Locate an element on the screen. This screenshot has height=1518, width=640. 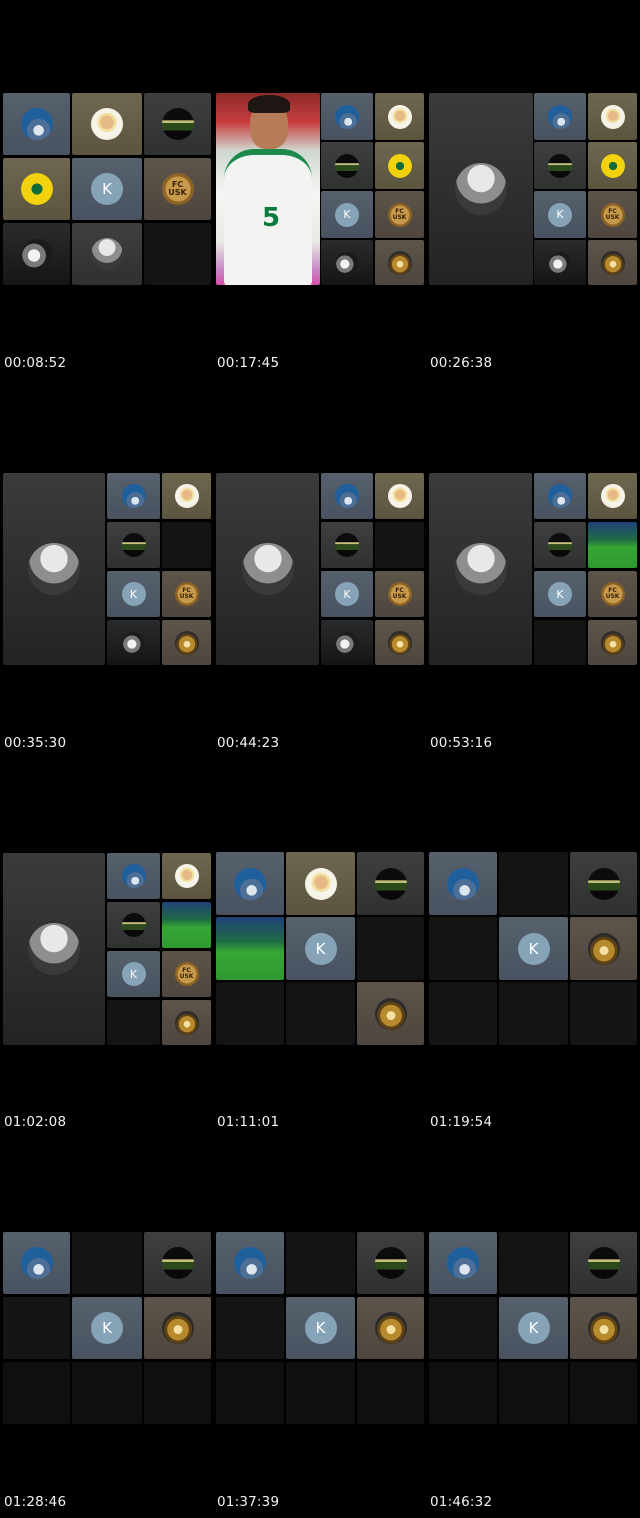
frame-thumbnail-3: K FC USK is located at coordinates (533, 190).